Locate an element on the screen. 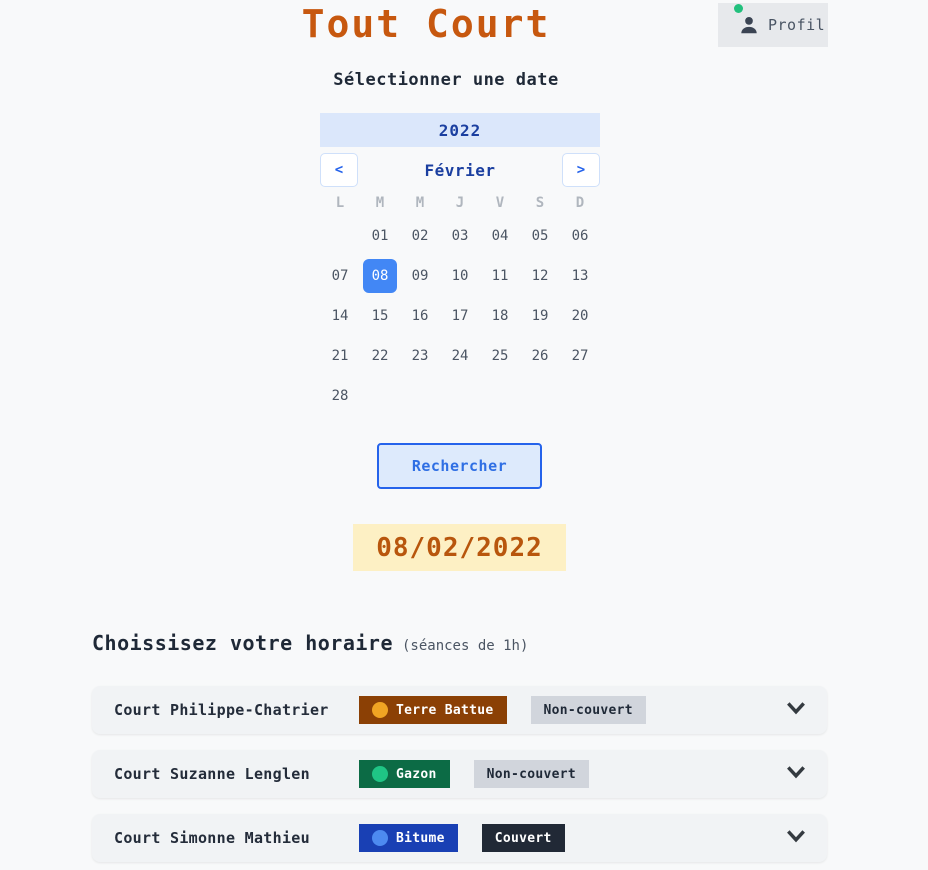 This screenshot has width=928, height=870. calendar-weekday-3: J is located at coordinates (460, 203).